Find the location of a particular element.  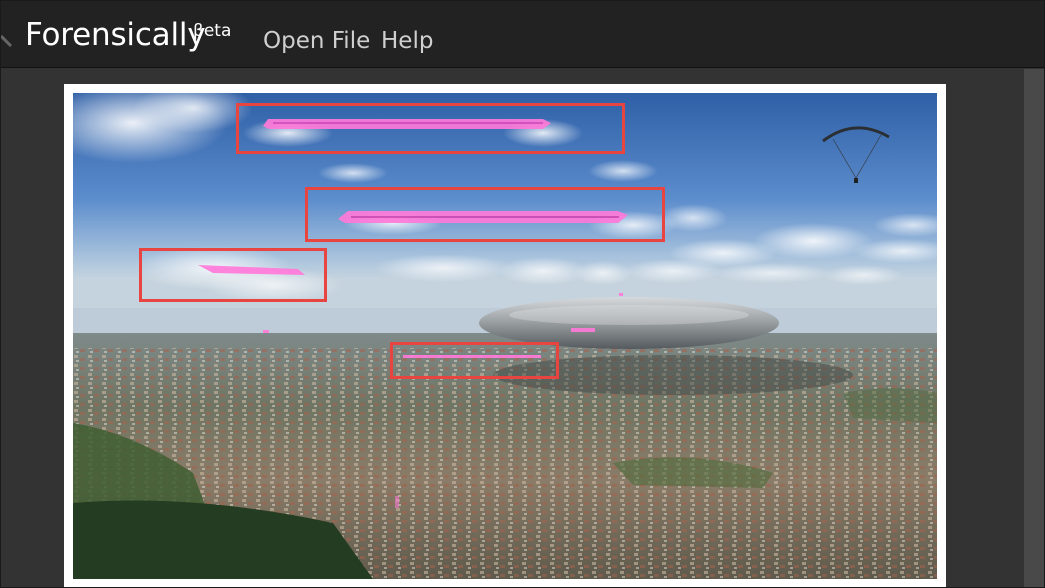

magnifier-icon is located at coordinates (7, 40).